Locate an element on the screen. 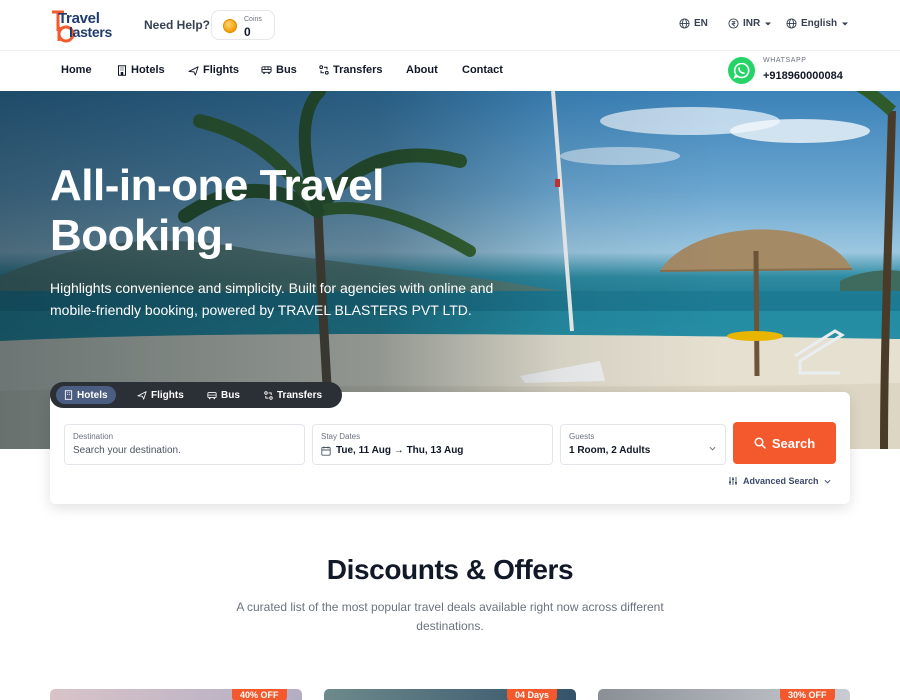  guests-value: 1 Room, 2 Adults is located at coordinates (610, 450).